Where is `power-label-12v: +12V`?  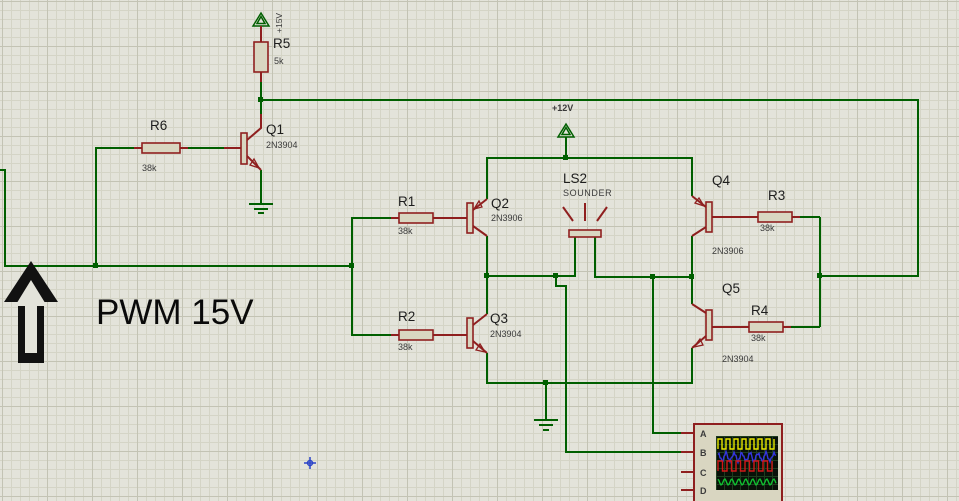 power-label-12v: +12V is located at coordinates (563, 108).